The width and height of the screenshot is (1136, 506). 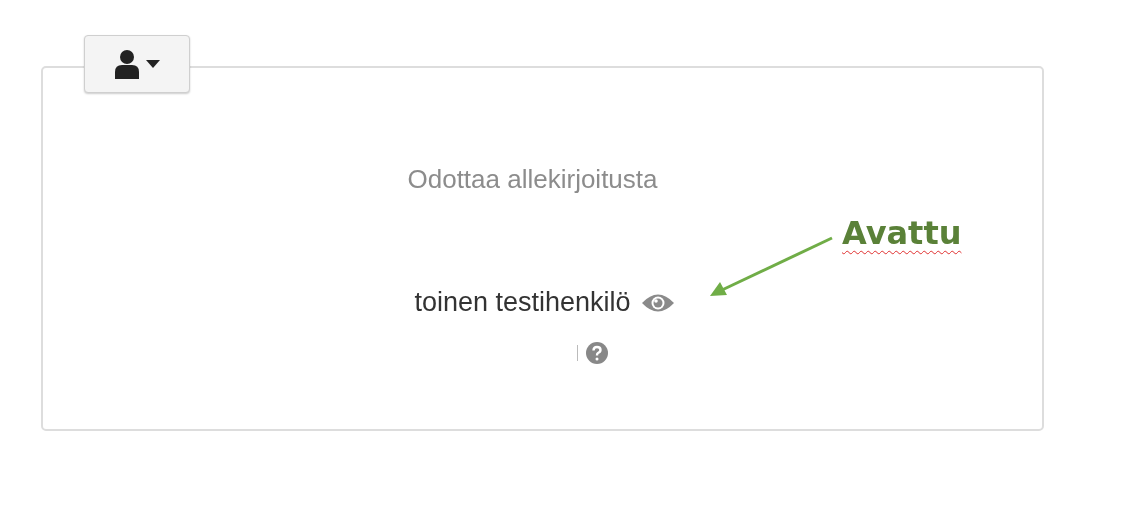 I want to click on annotation-label: Avattu, so click(x=902, y=233).